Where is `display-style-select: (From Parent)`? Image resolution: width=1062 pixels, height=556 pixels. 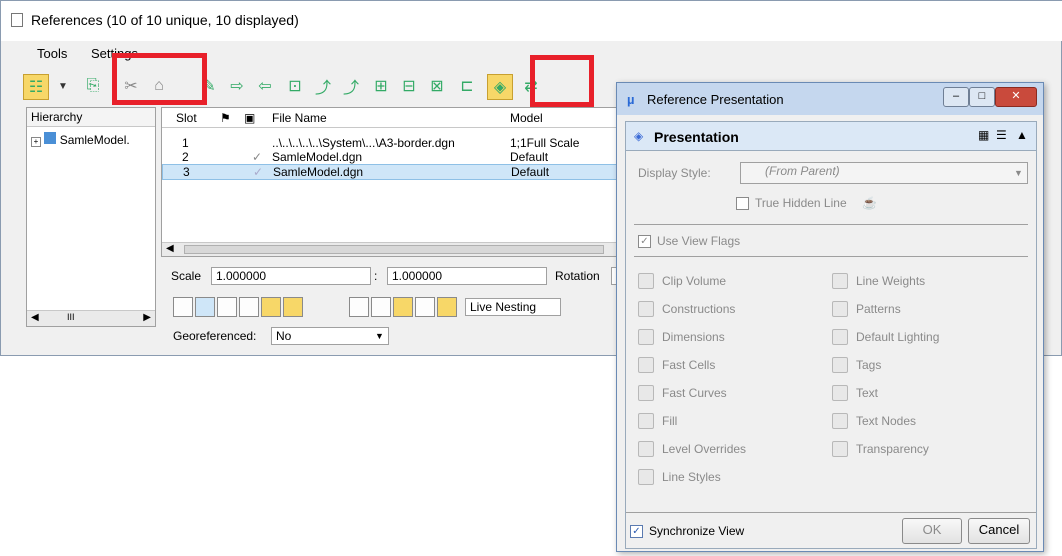 display-style-select: (From Parent) is located at coordinates (884, 173).